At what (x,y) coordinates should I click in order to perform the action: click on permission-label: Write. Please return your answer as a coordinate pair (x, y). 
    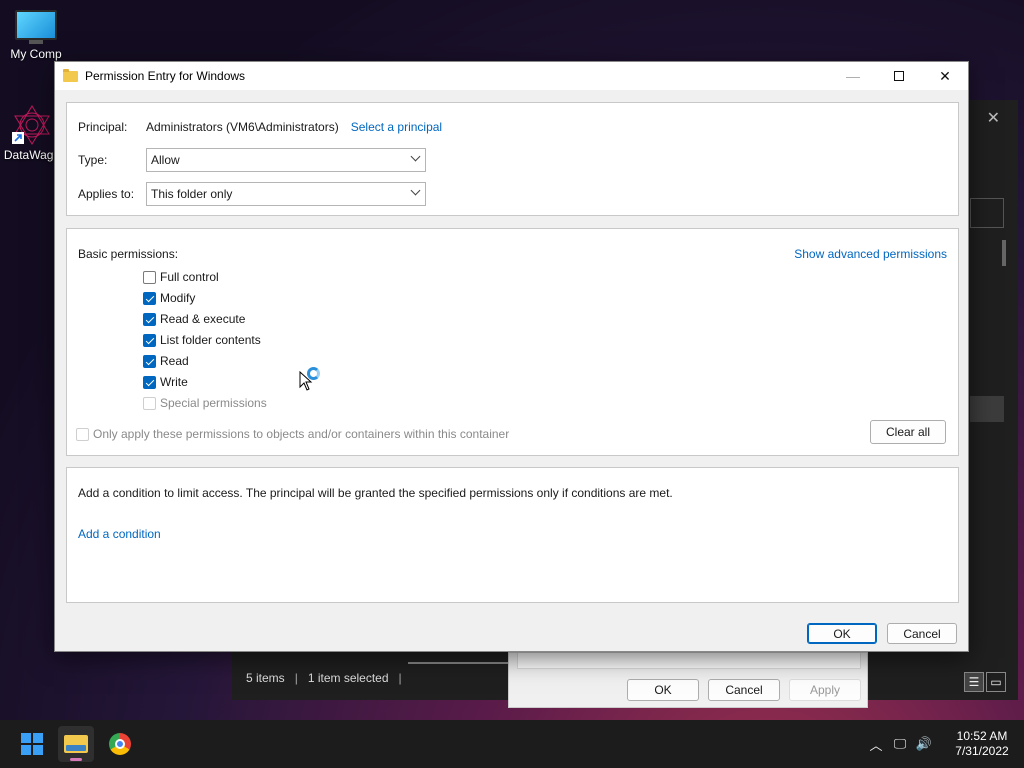
    Looking at the image, I should click on (174, 382).